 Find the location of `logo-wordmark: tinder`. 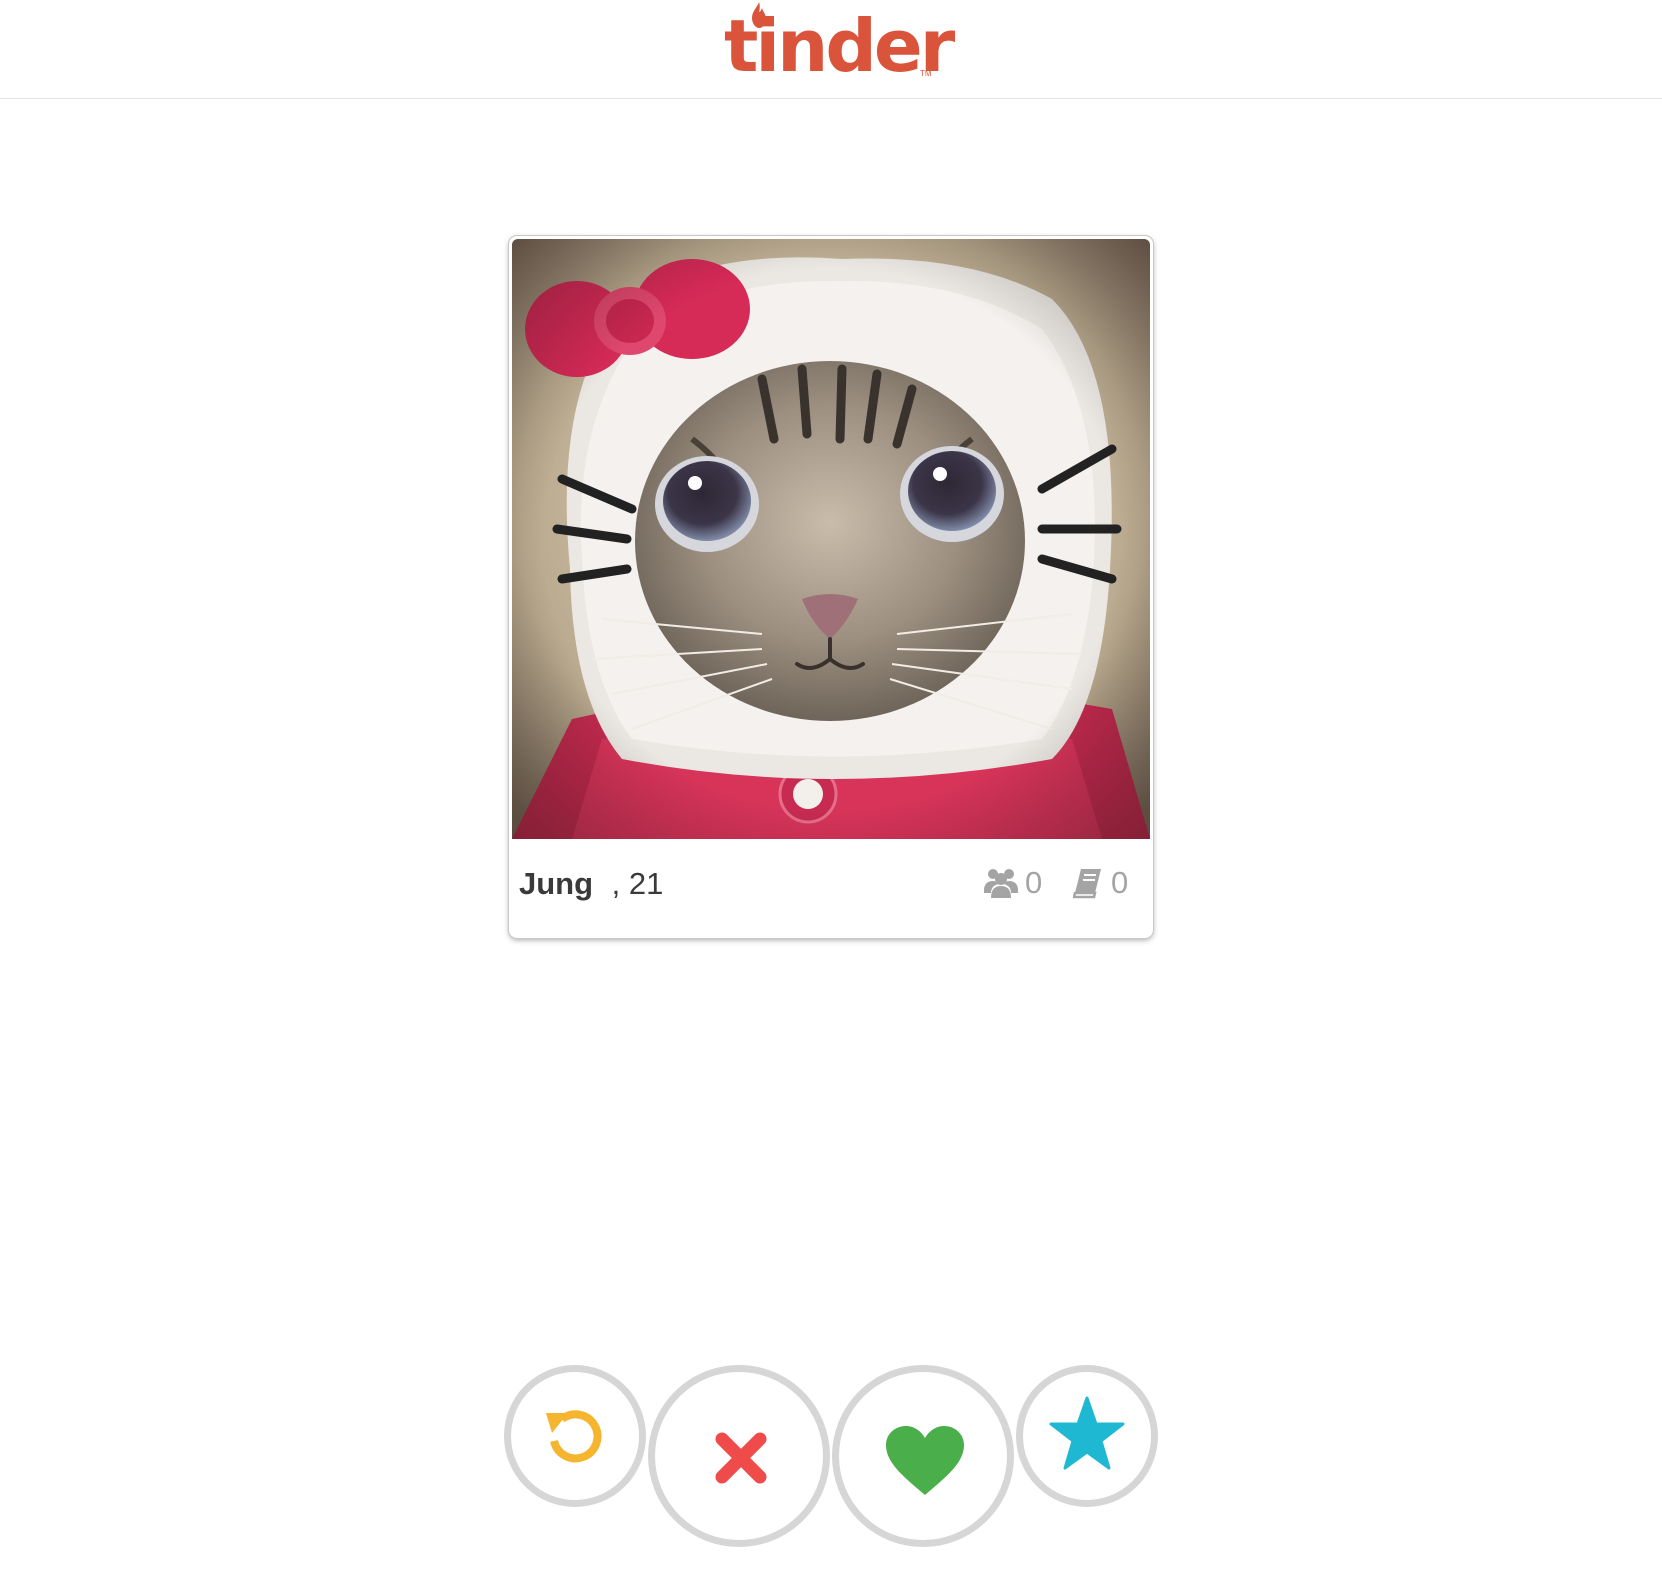

logo-wordmark: tinder is located at coordinates (839, 46).